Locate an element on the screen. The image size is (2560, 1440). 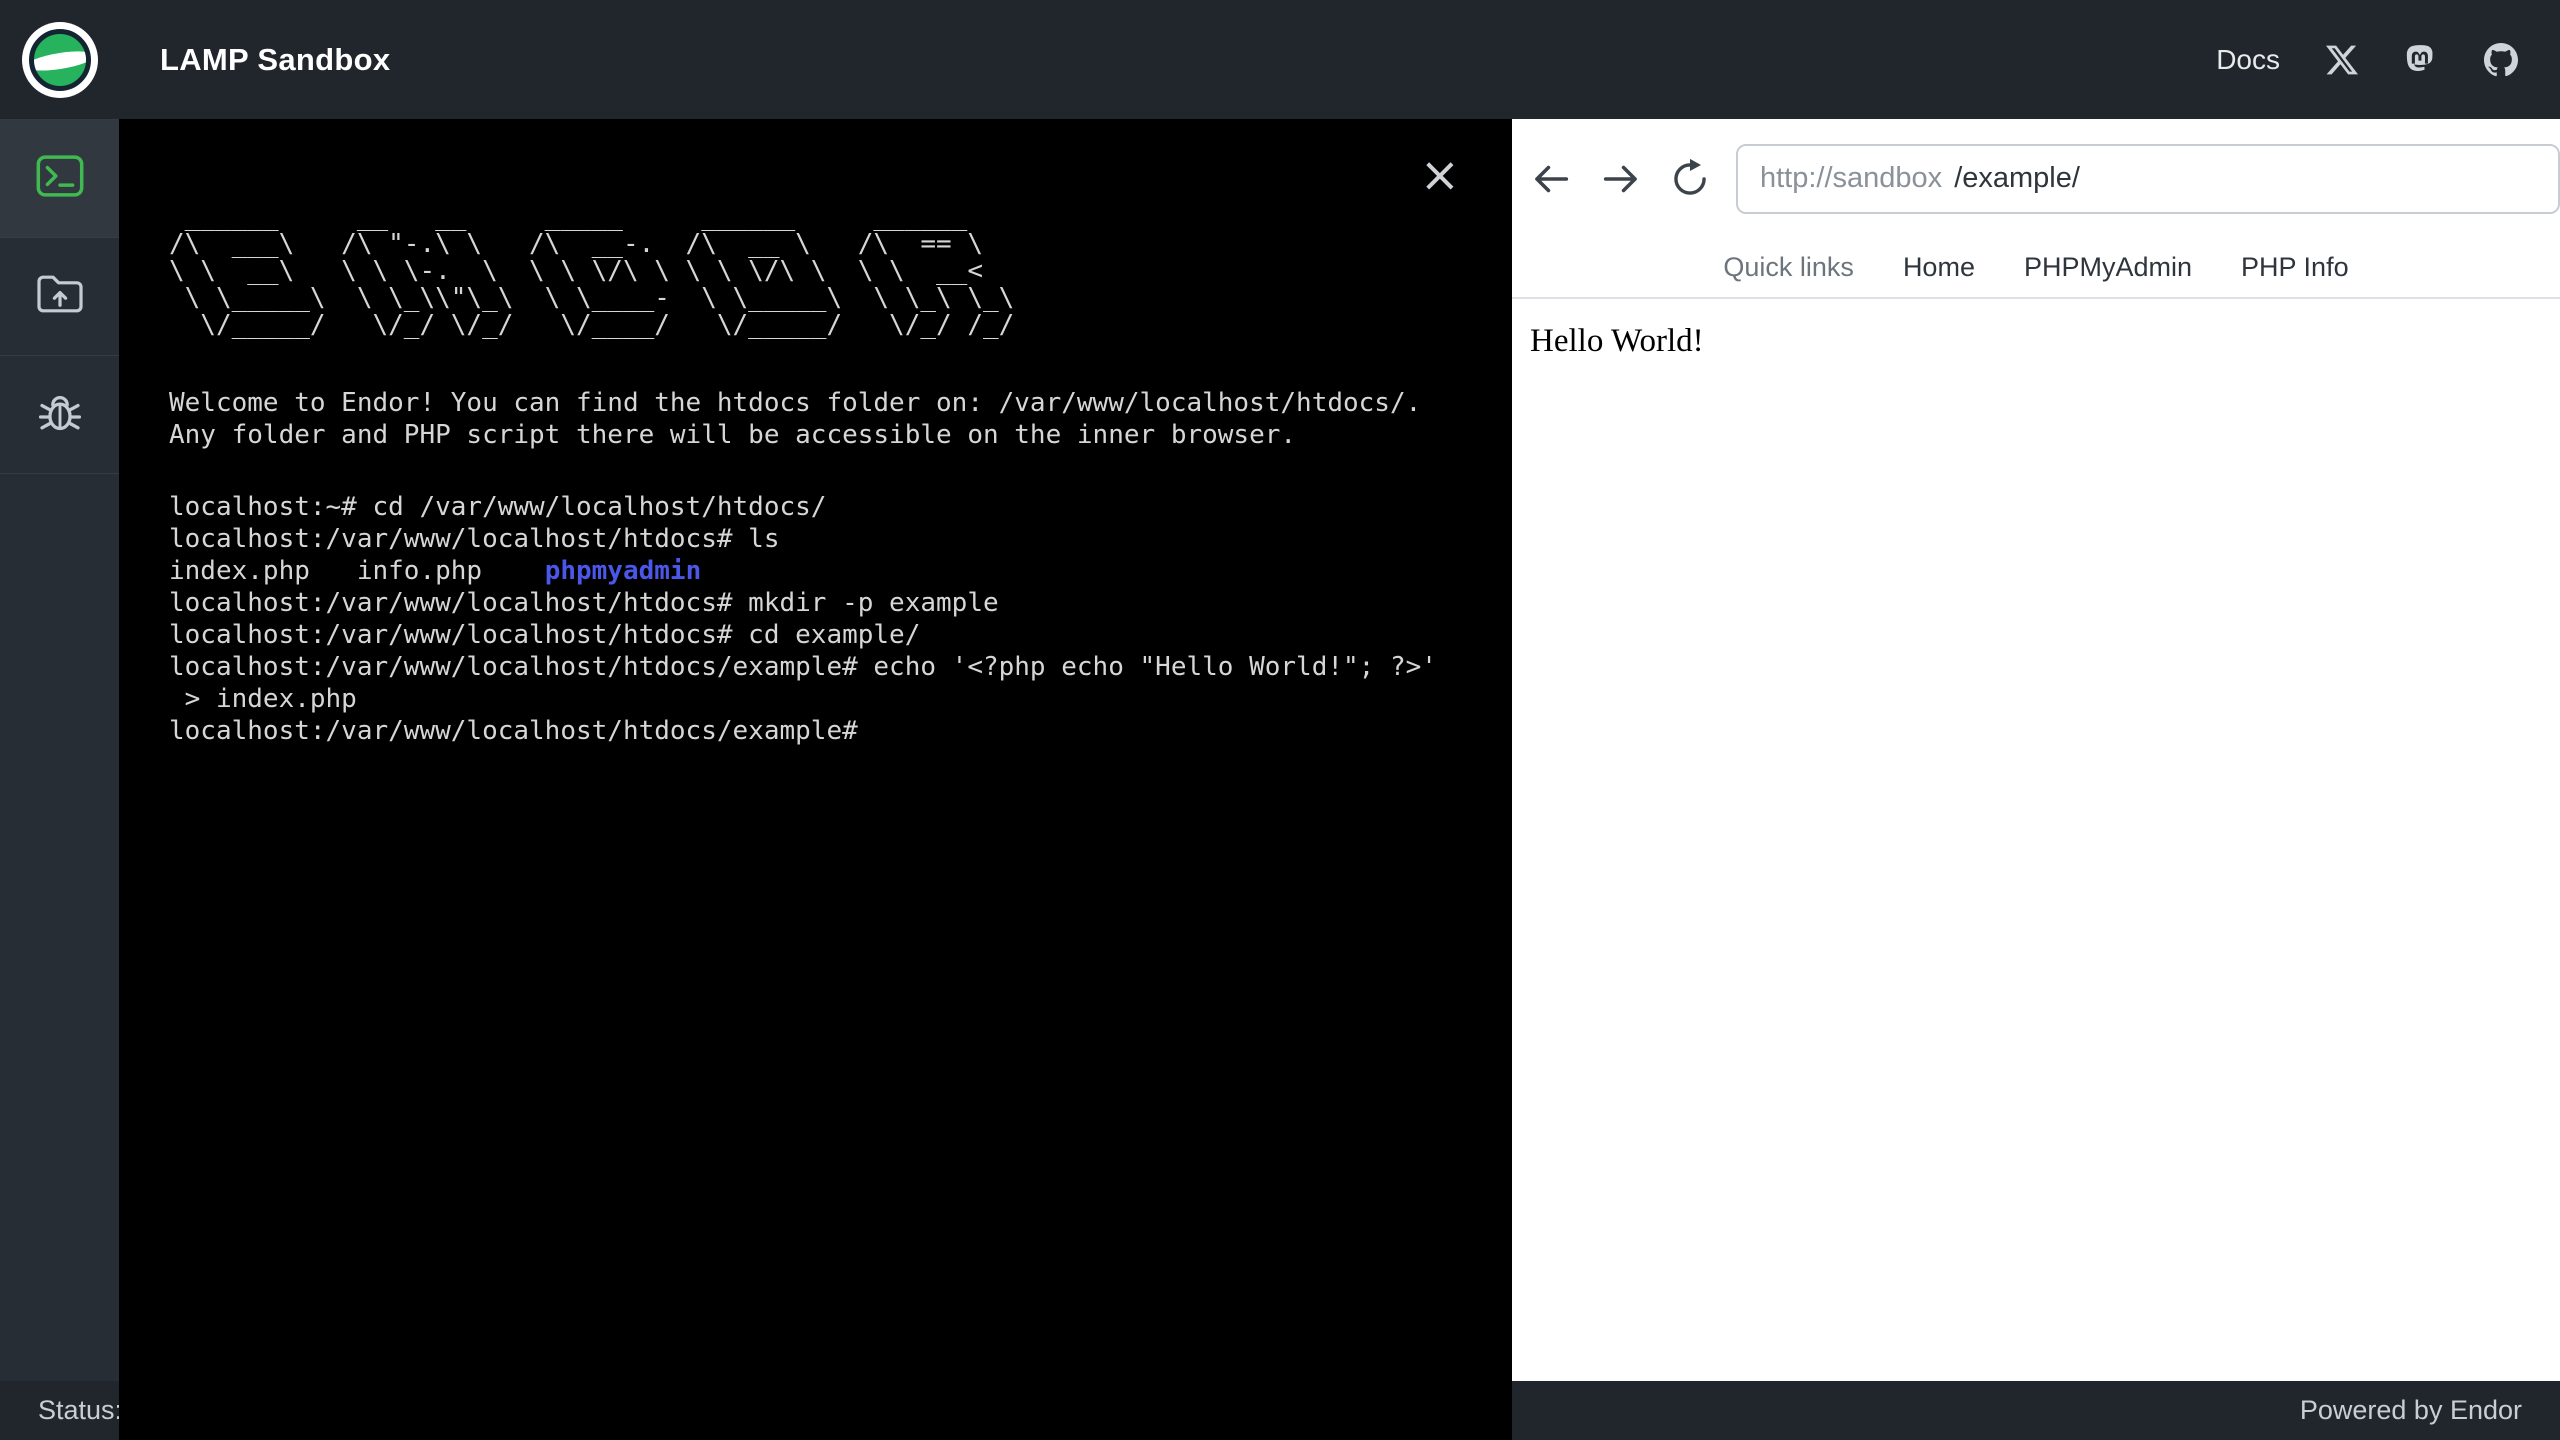
bug-icon is located at coordinates (60, 414).